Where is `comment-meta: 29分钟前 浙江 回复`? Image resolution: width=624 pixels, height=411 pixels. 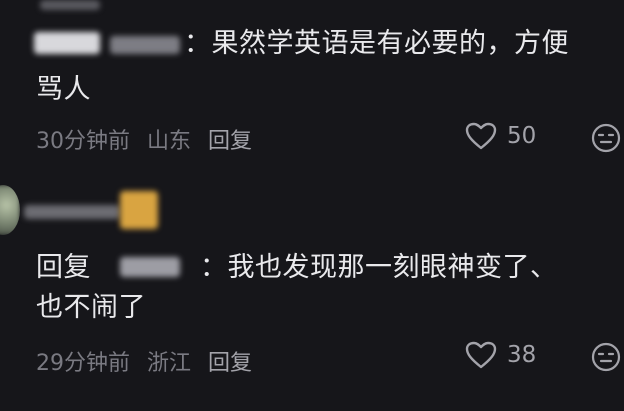 comment-meta: 29分钟前 浙江 回复 is located at coordinates (149, 361).